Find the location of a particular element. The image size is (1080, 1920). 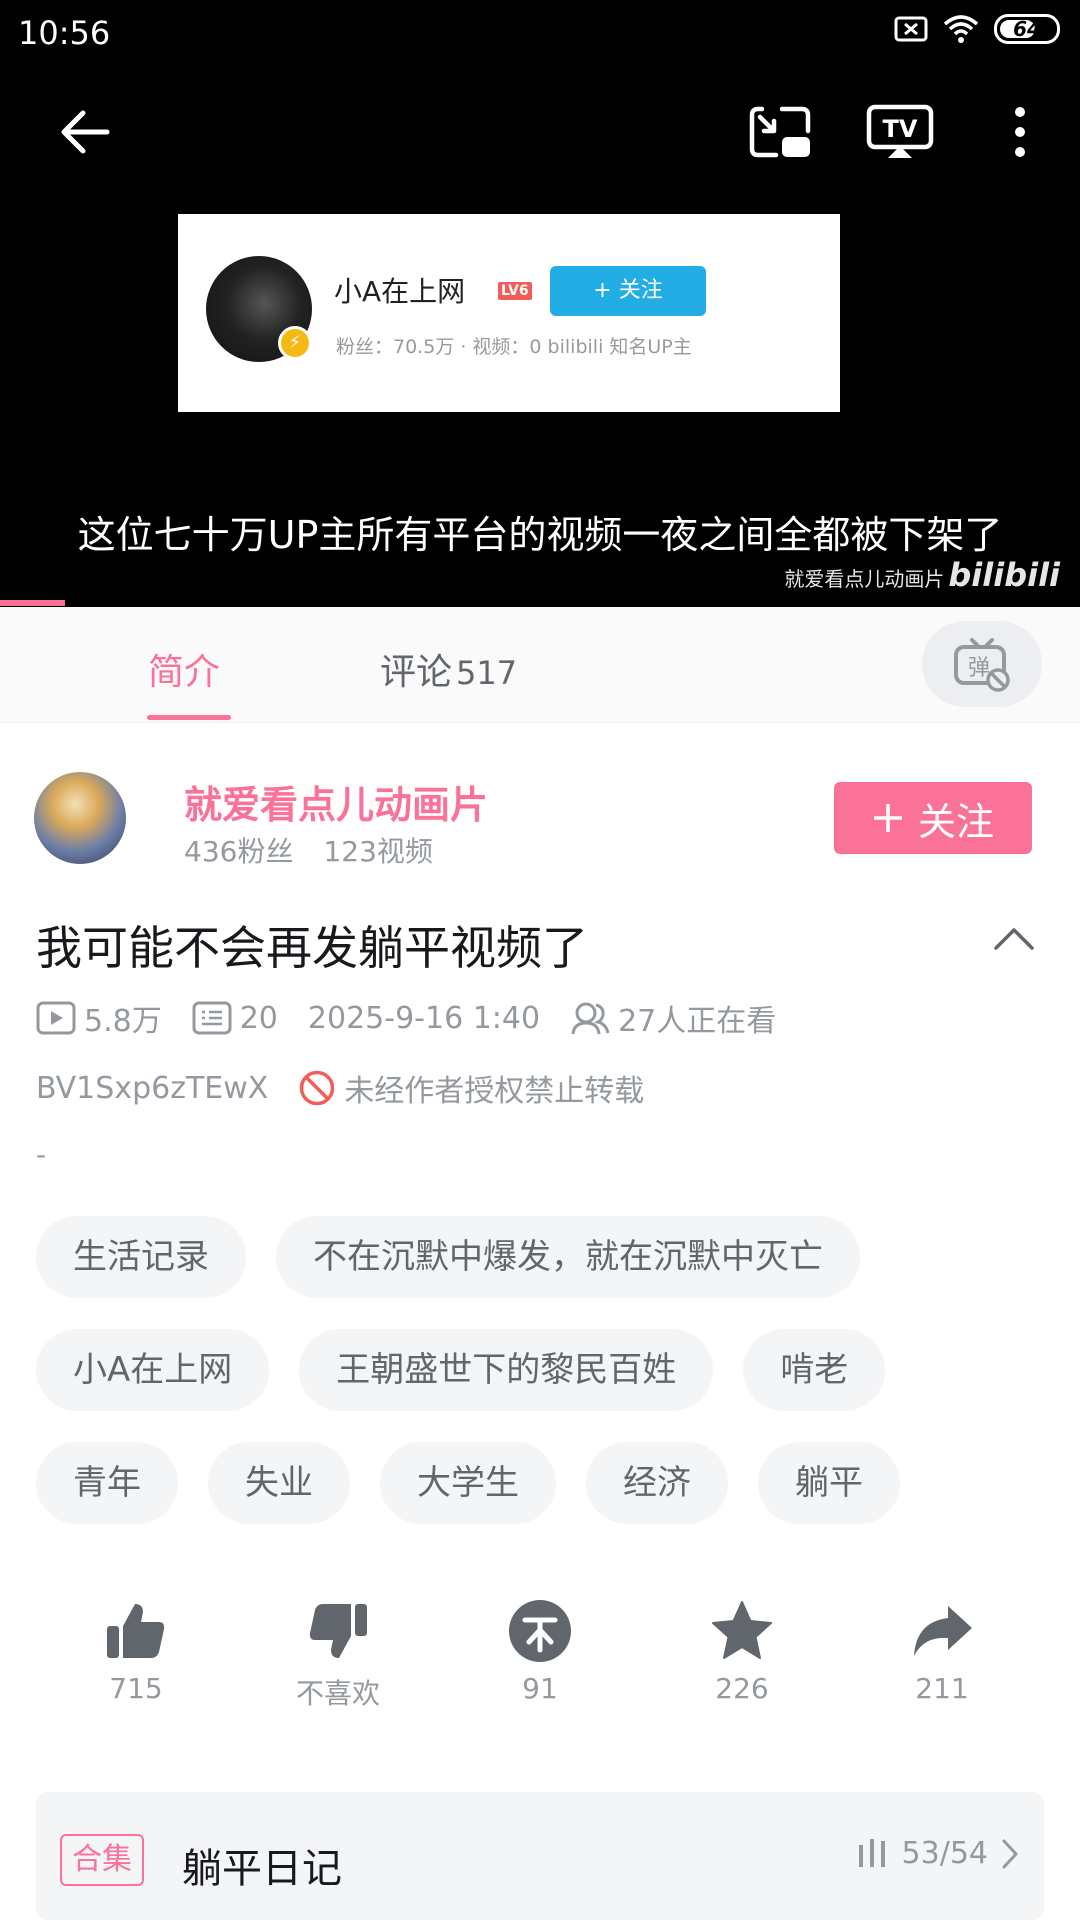

favorite-count: 226 is located at coordinates (742, 1688).